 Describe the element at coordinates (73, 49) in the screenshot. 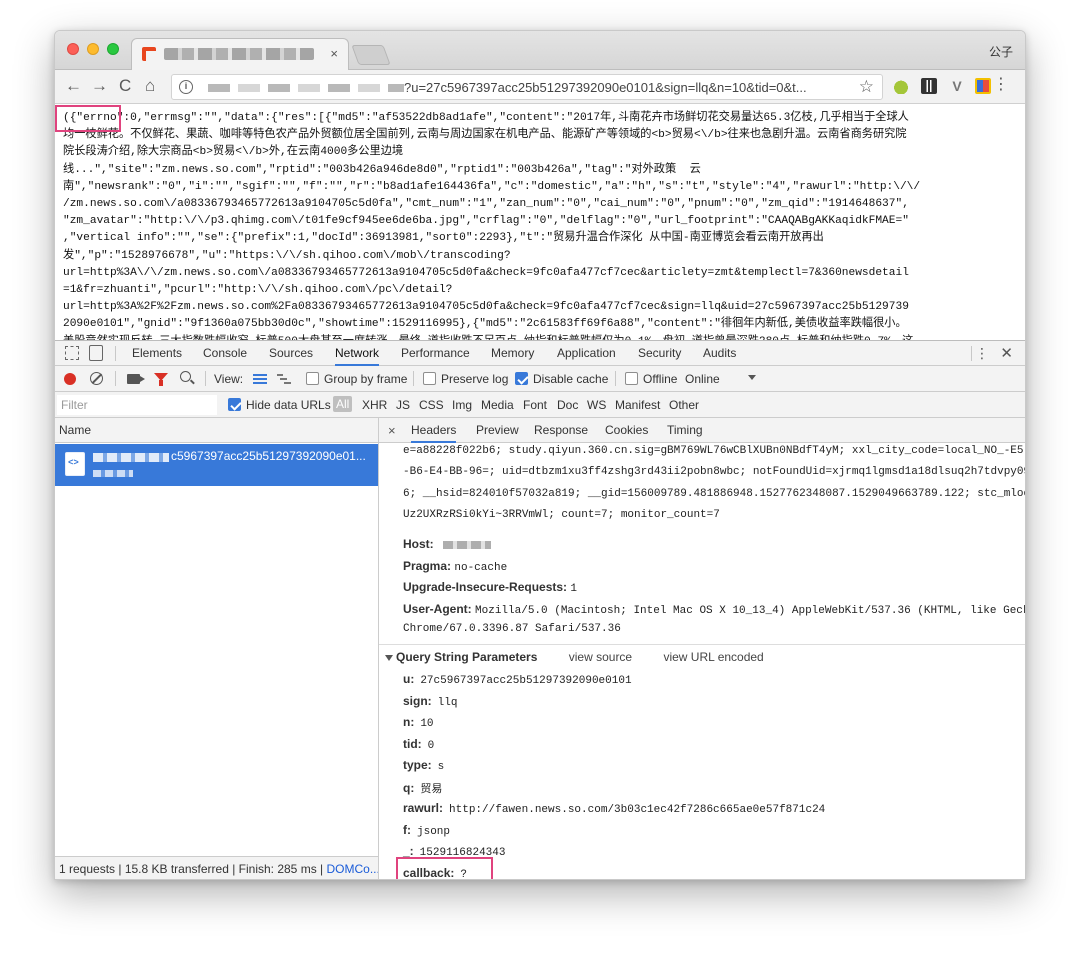

I see `close-window-button` at that location.